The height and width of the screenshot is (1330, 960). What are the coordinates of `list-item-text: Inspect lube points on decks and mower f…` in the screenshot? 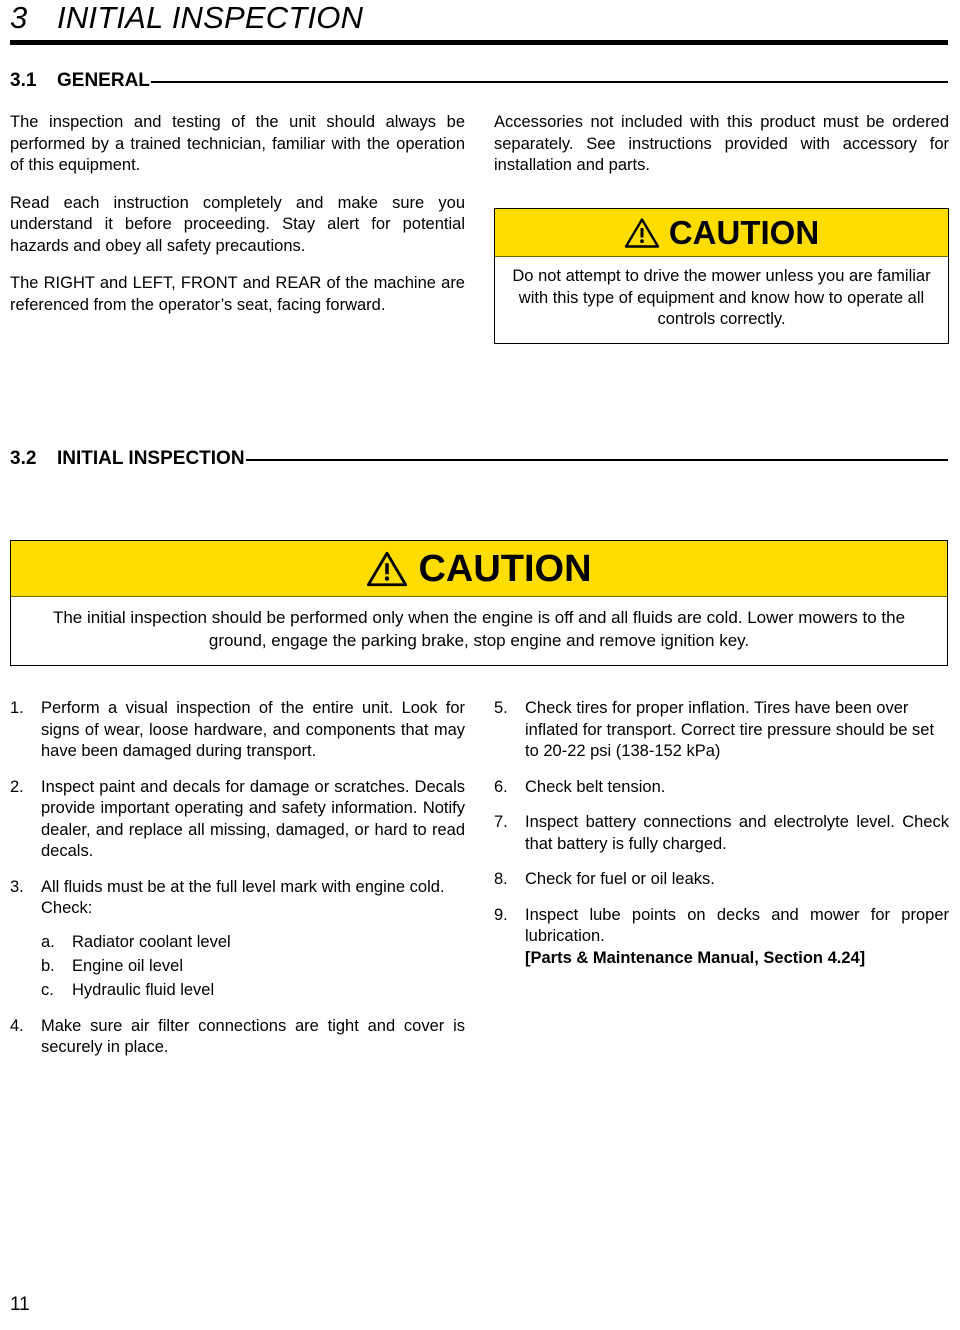 It's located at (737, 925).